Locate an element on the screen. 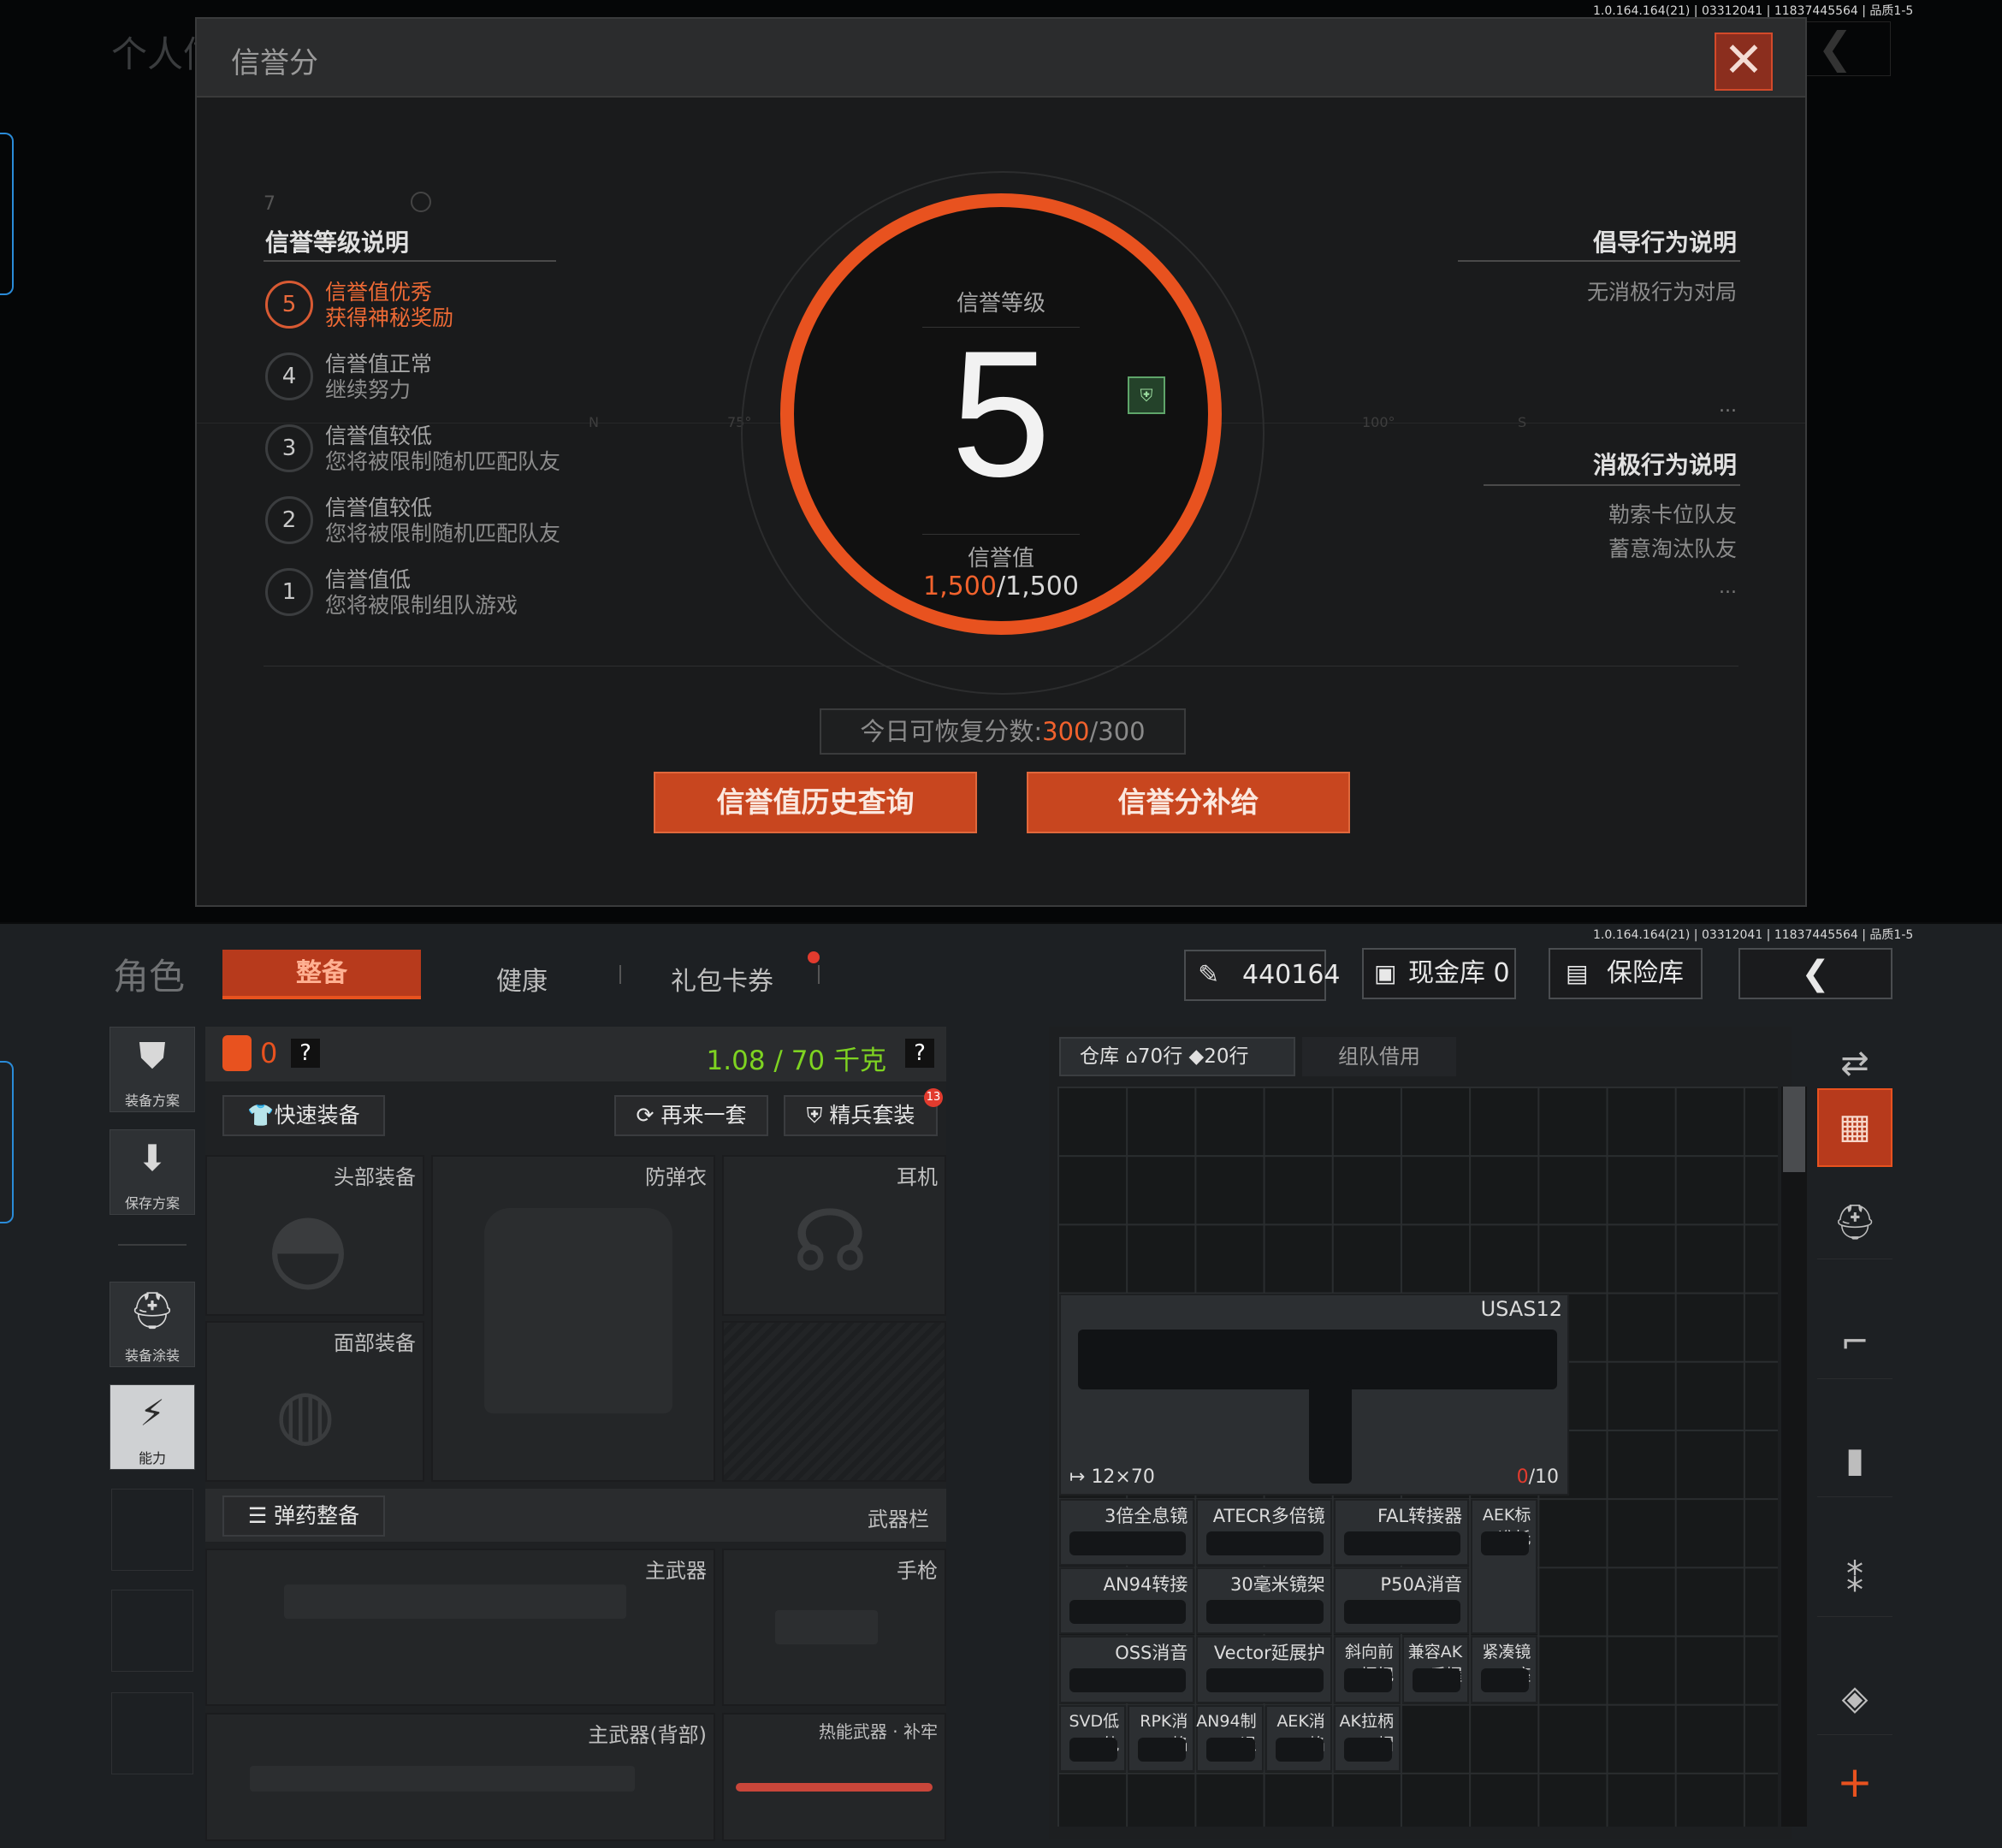 The height and width of the screenshot is (1848, 2002). item-name: OSS消音 is located at coordinates (1151, 1653).